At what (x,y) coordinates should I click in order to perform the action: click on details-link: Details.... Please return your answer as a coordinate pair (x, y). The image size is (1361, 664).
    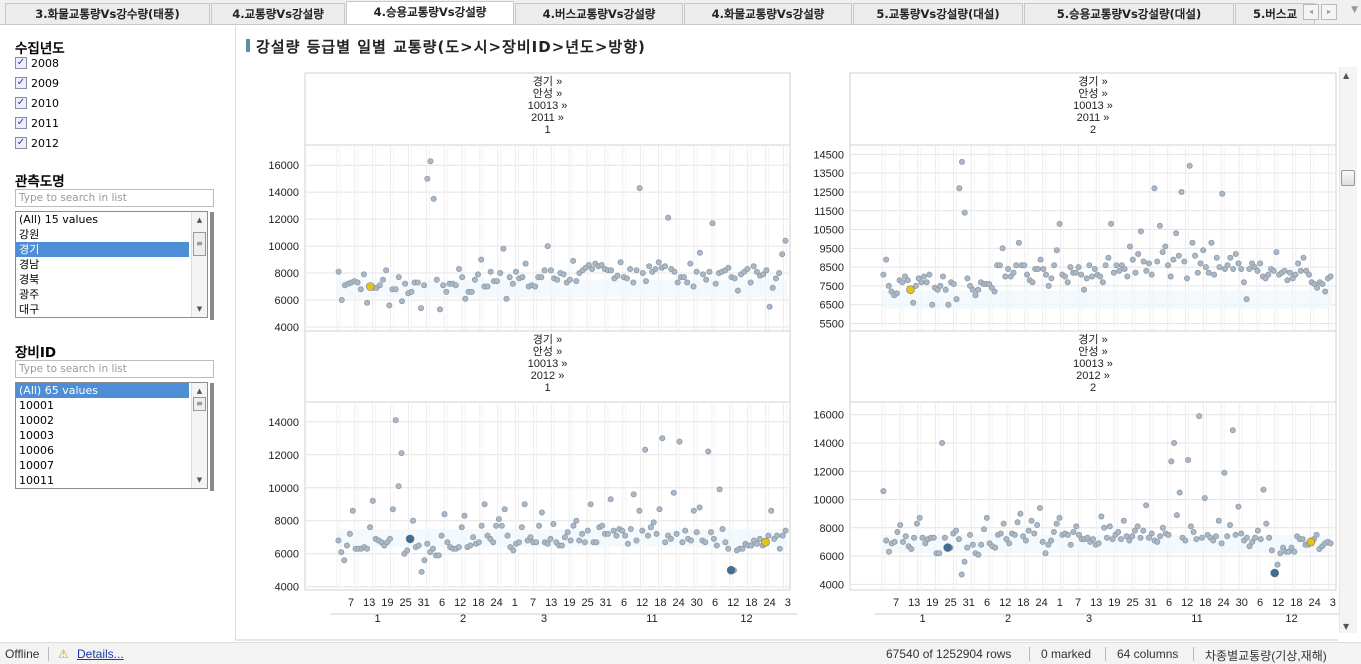
    Looking at the image, I should click on (100, 654).